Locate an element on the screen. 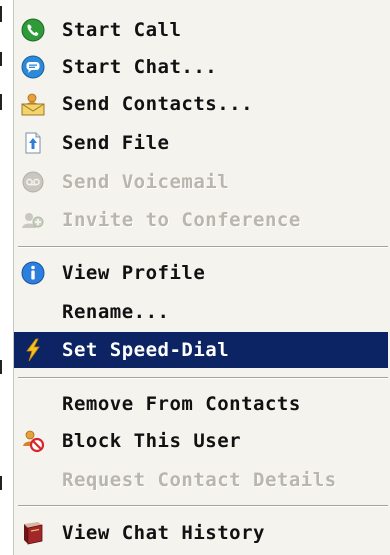 The image size is (390, 555). menu-item-view-chat-history: View Chat History is located at coordinates (201, 533).